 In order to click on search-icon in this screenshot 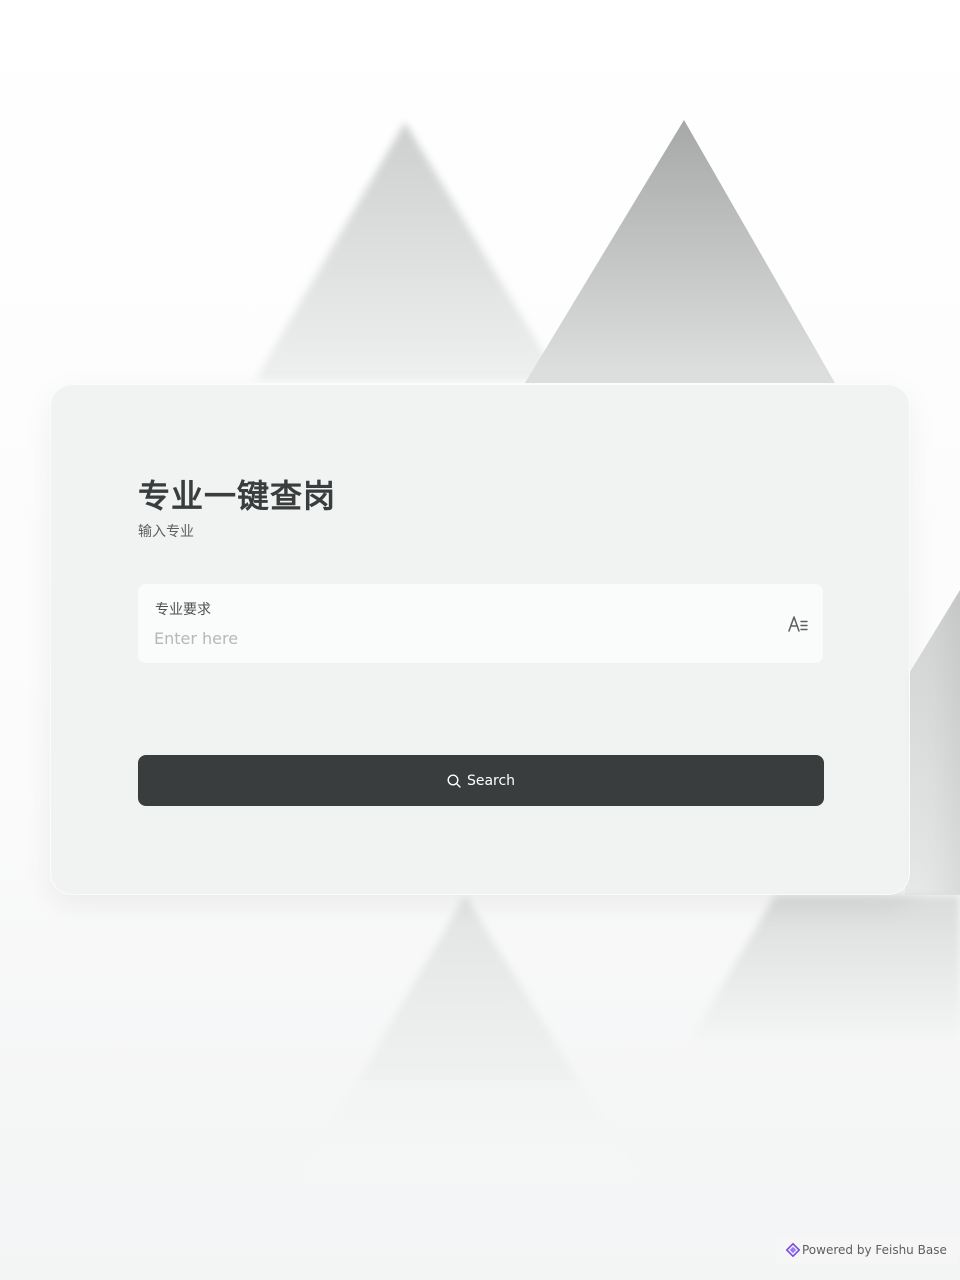, I will do `click(454, 780)`.